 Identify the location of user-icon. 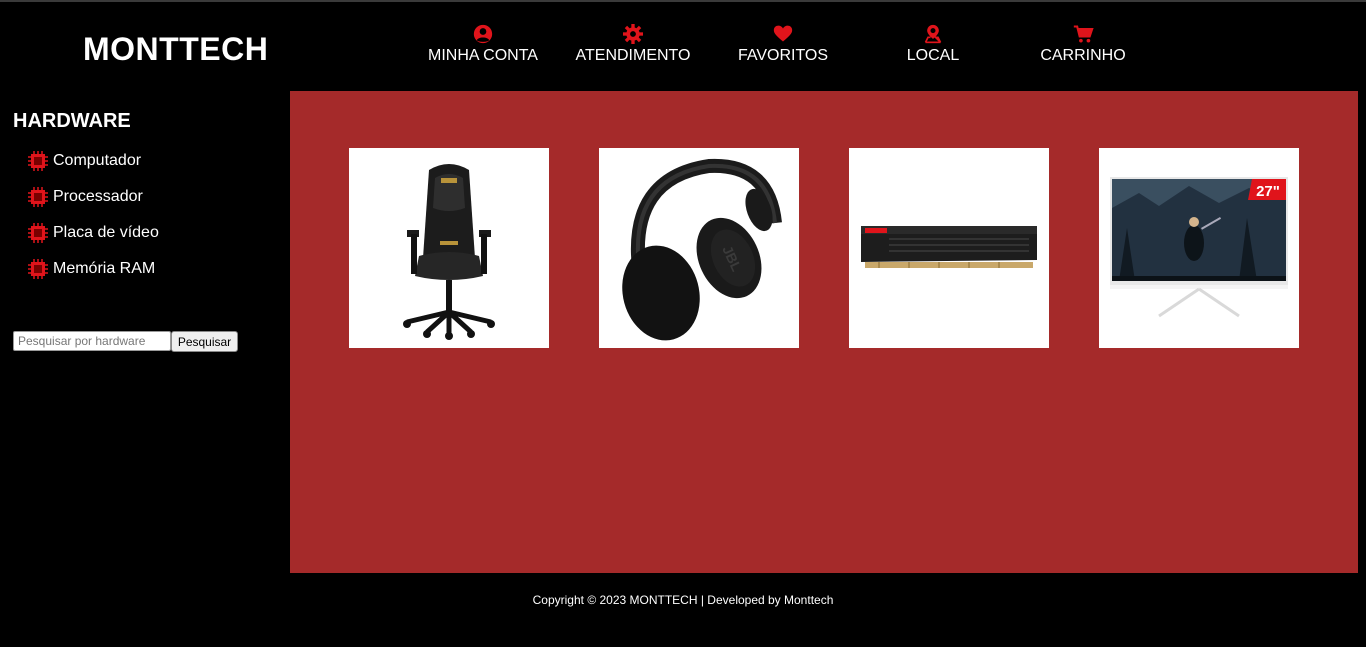
(483, 34).